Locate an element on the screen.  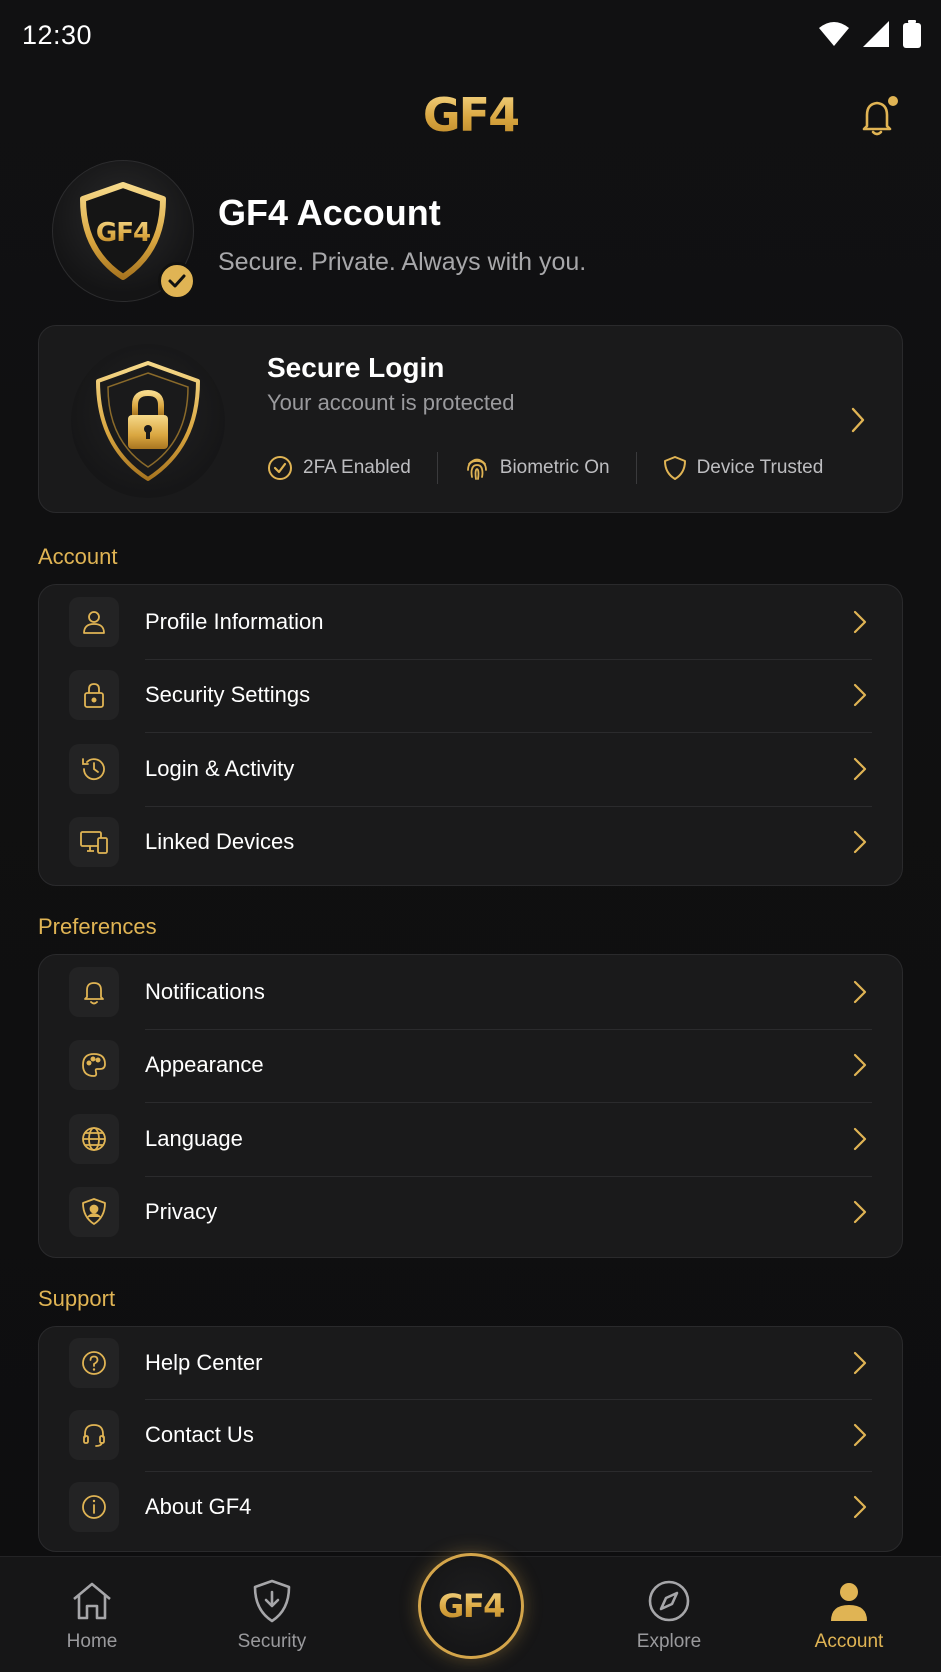
bottom-nav: Home Security GF4 Explore Account is located at coordinates (470, 1612).